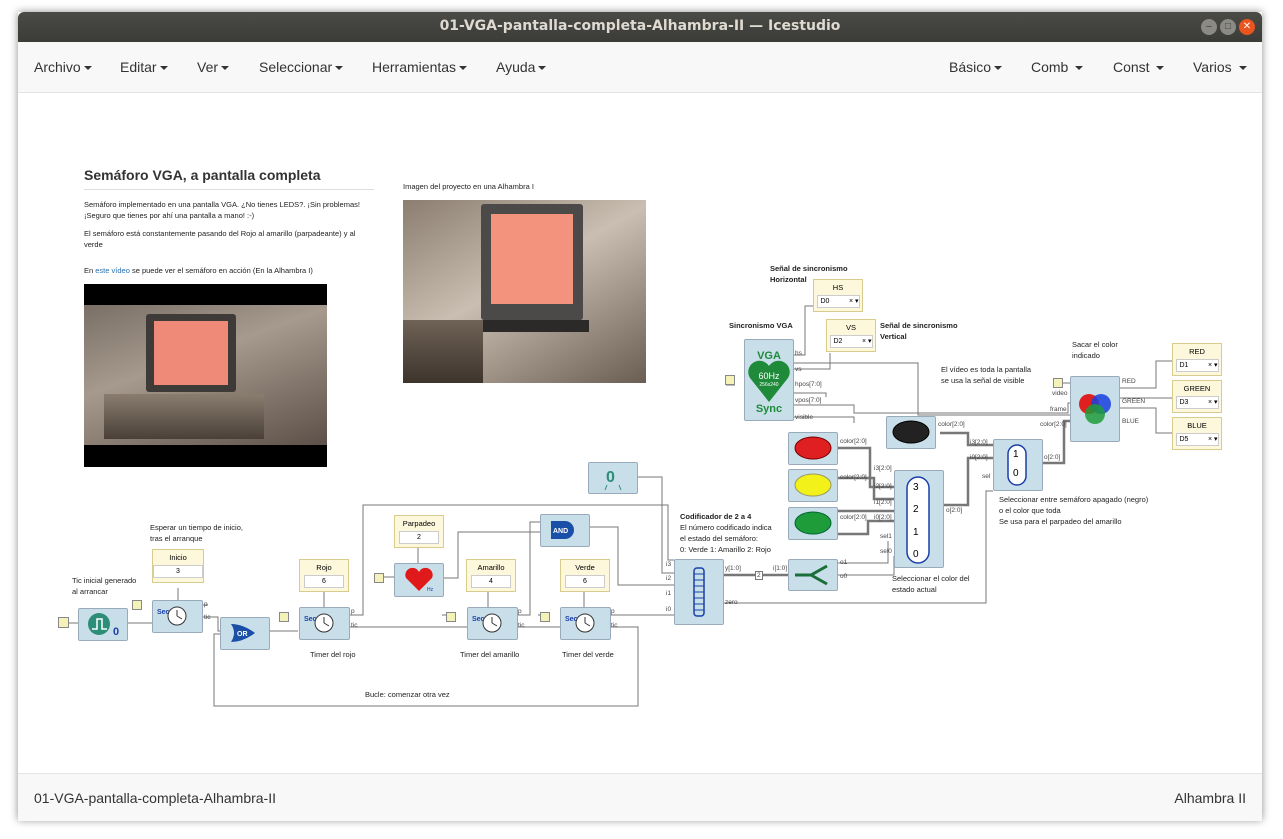 The height and width of the screenshot is (839, 1283). I want to click on output-vs: VS D2 × ▾, so click(851, 335).